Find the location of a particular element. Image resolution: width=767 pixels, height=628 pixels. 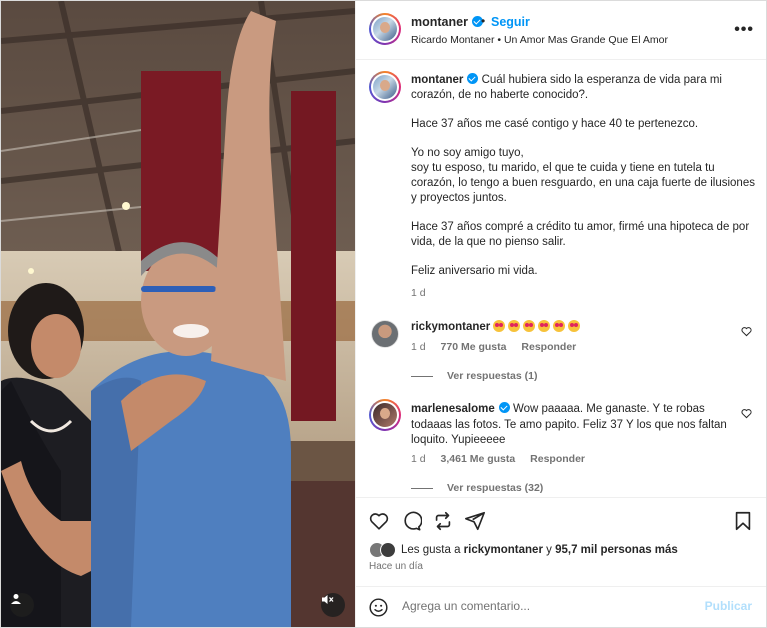

caption-meta: 1 d is located at coordinates (424, 293).